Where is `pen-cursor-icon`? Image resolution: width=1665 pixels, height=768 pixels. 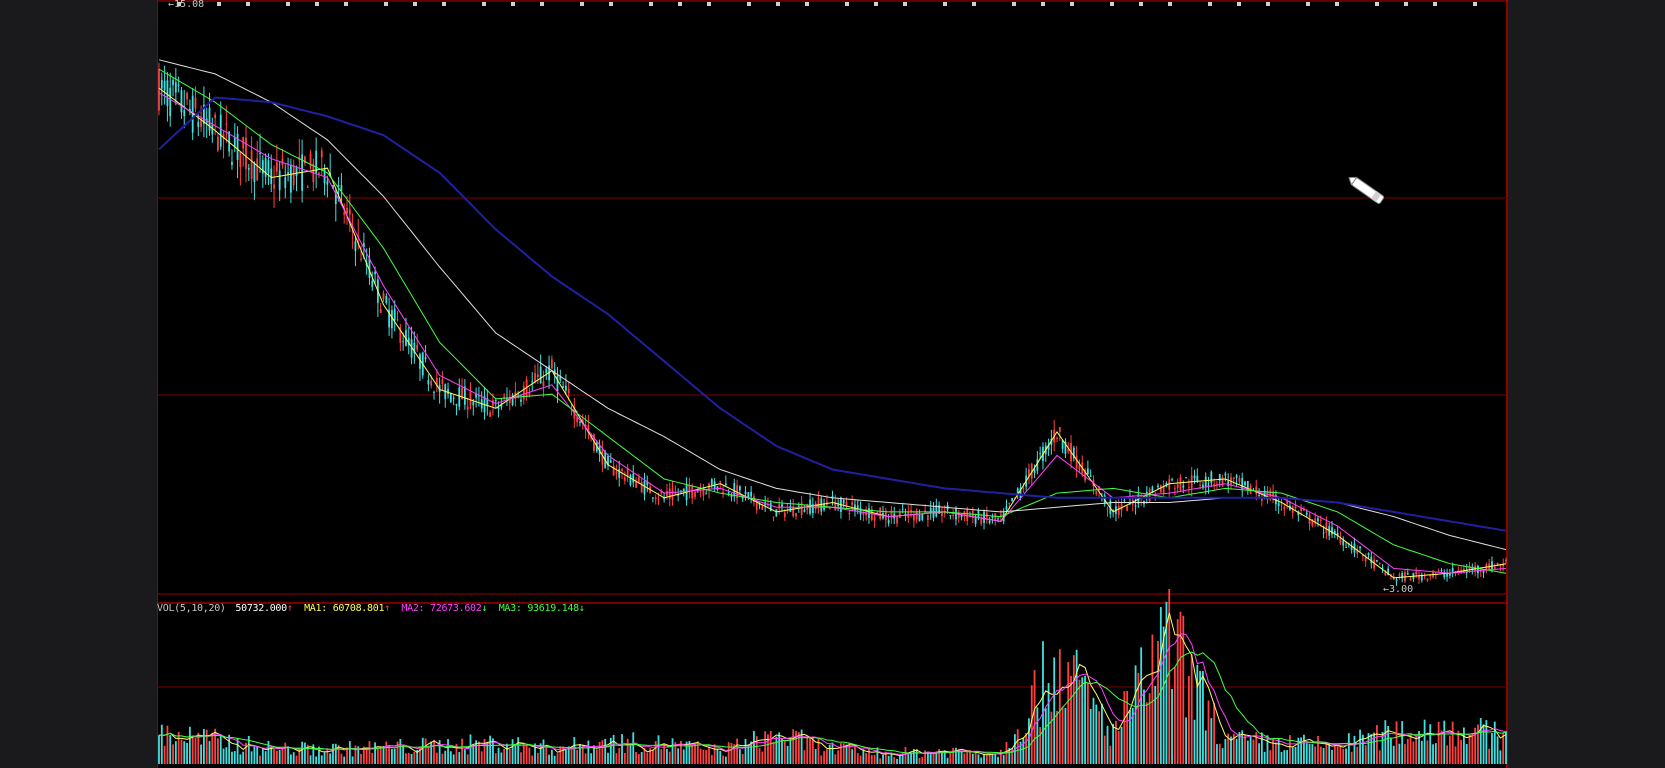 pen-cursor-icon is located at coordinates (1366, 190).